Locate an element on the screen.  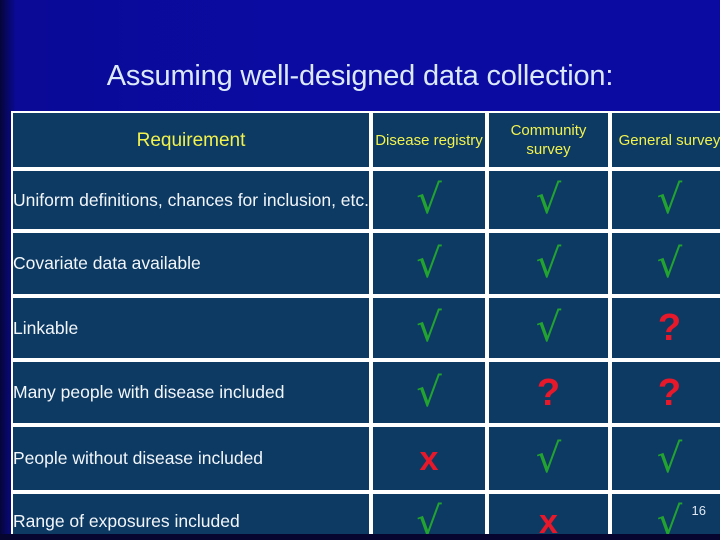
cell-people-without-community-survey: √ is located at coordinates (548, 458).